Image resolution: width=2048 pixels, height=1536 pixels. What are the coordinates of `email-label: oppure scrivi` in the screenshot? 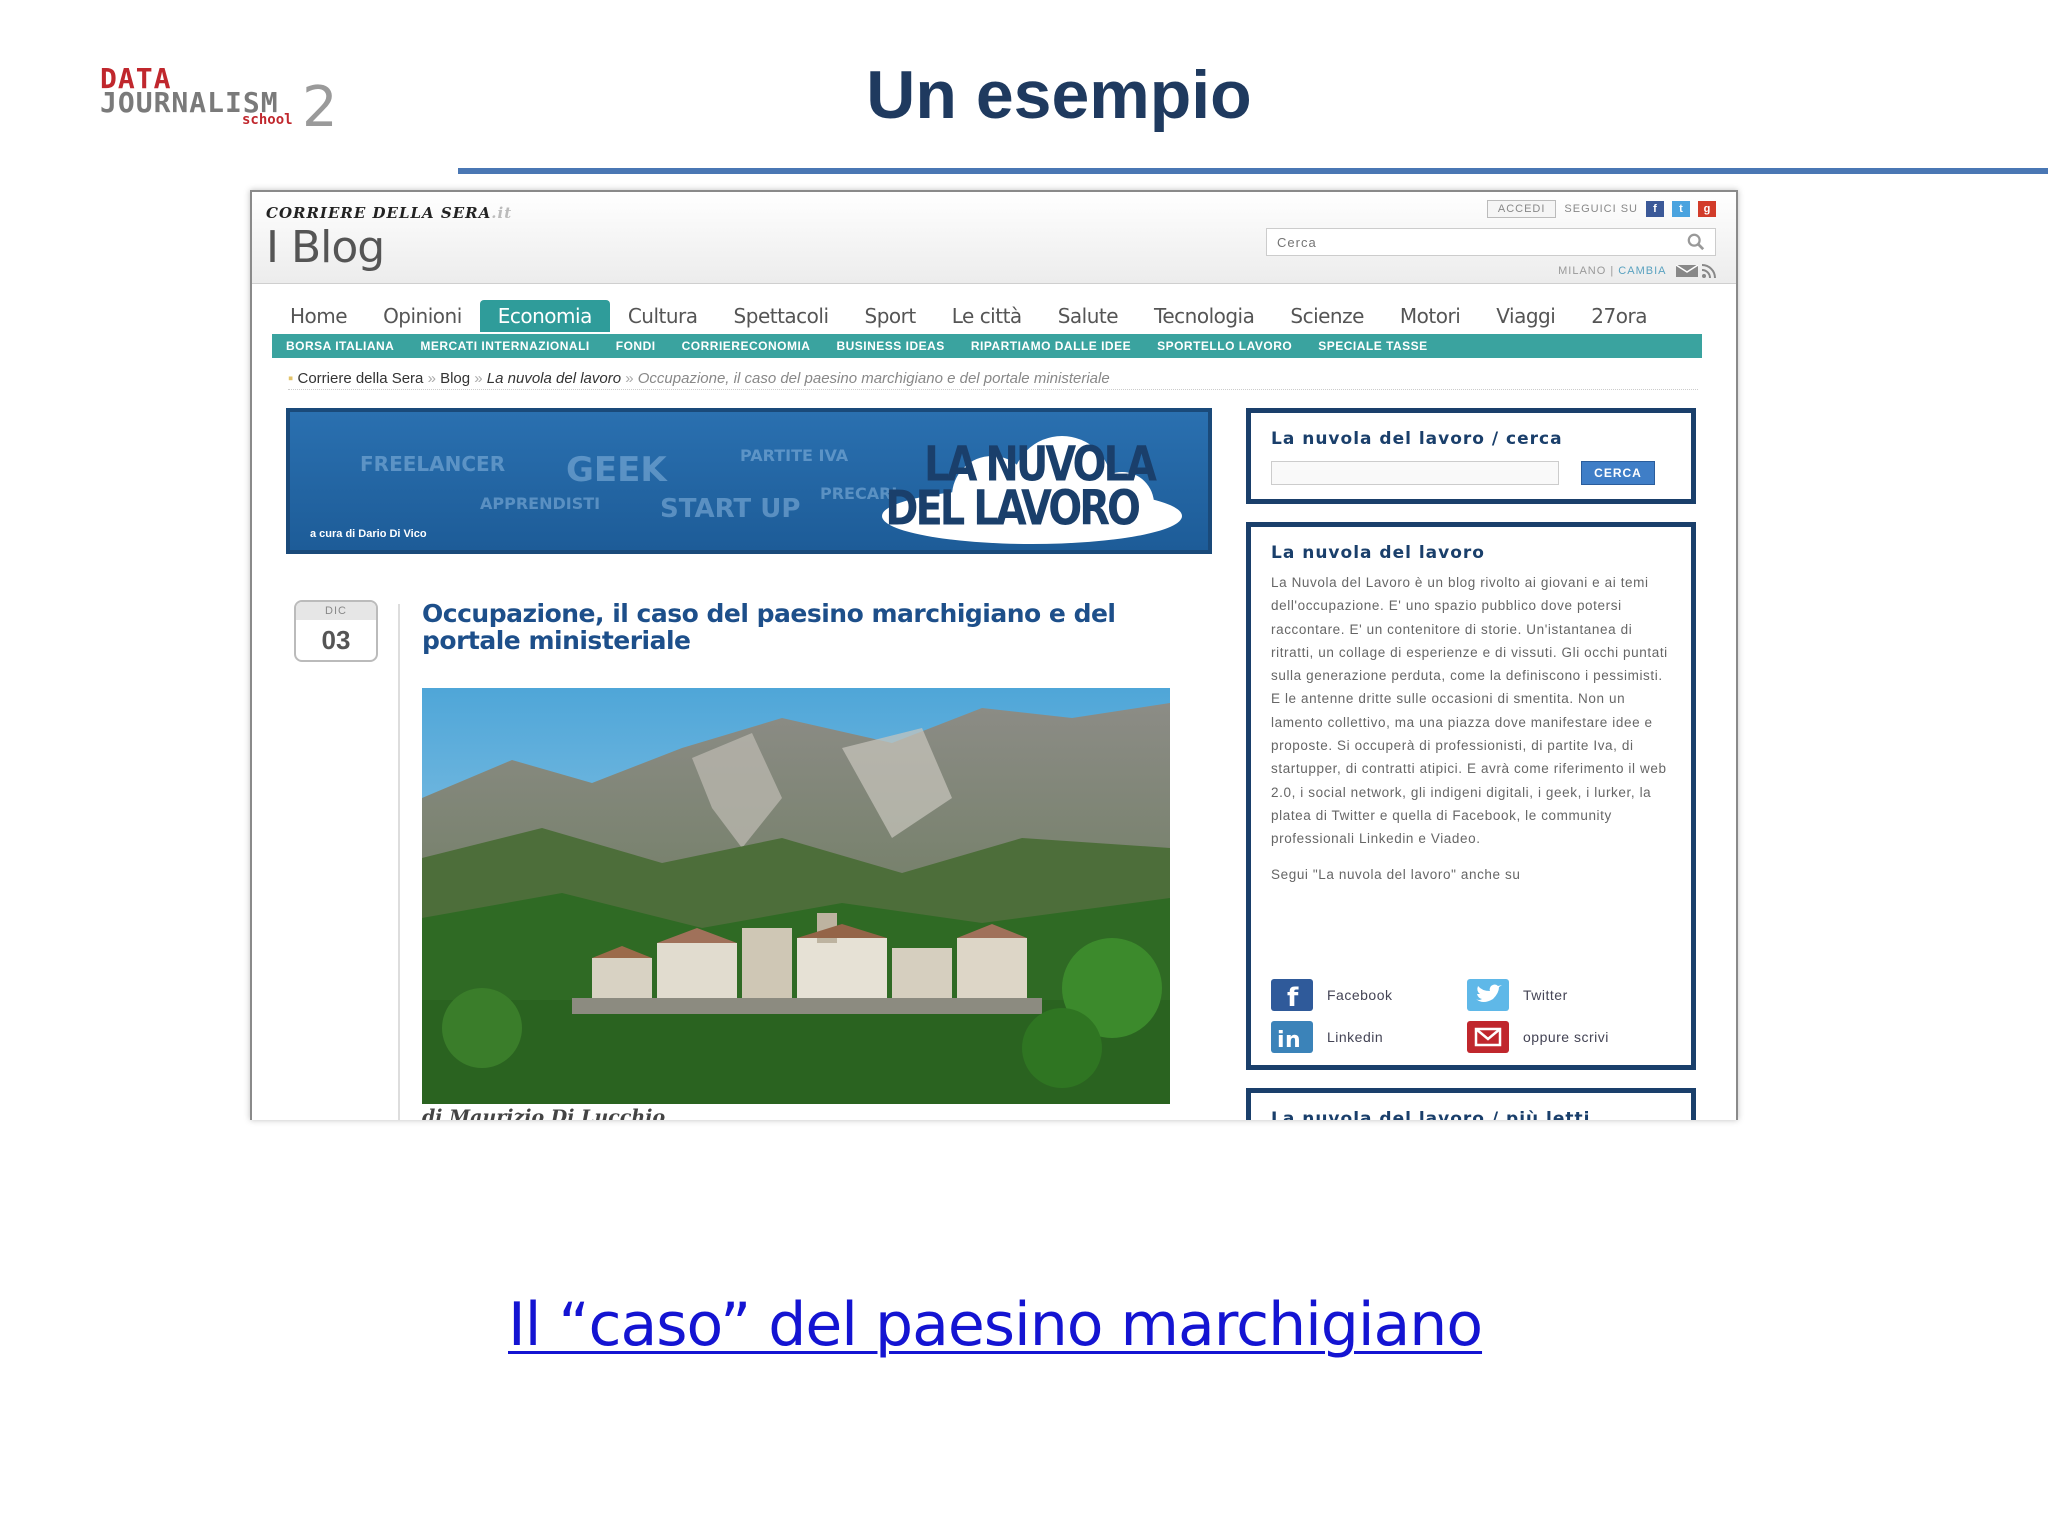 It's located at (1566, 1037).